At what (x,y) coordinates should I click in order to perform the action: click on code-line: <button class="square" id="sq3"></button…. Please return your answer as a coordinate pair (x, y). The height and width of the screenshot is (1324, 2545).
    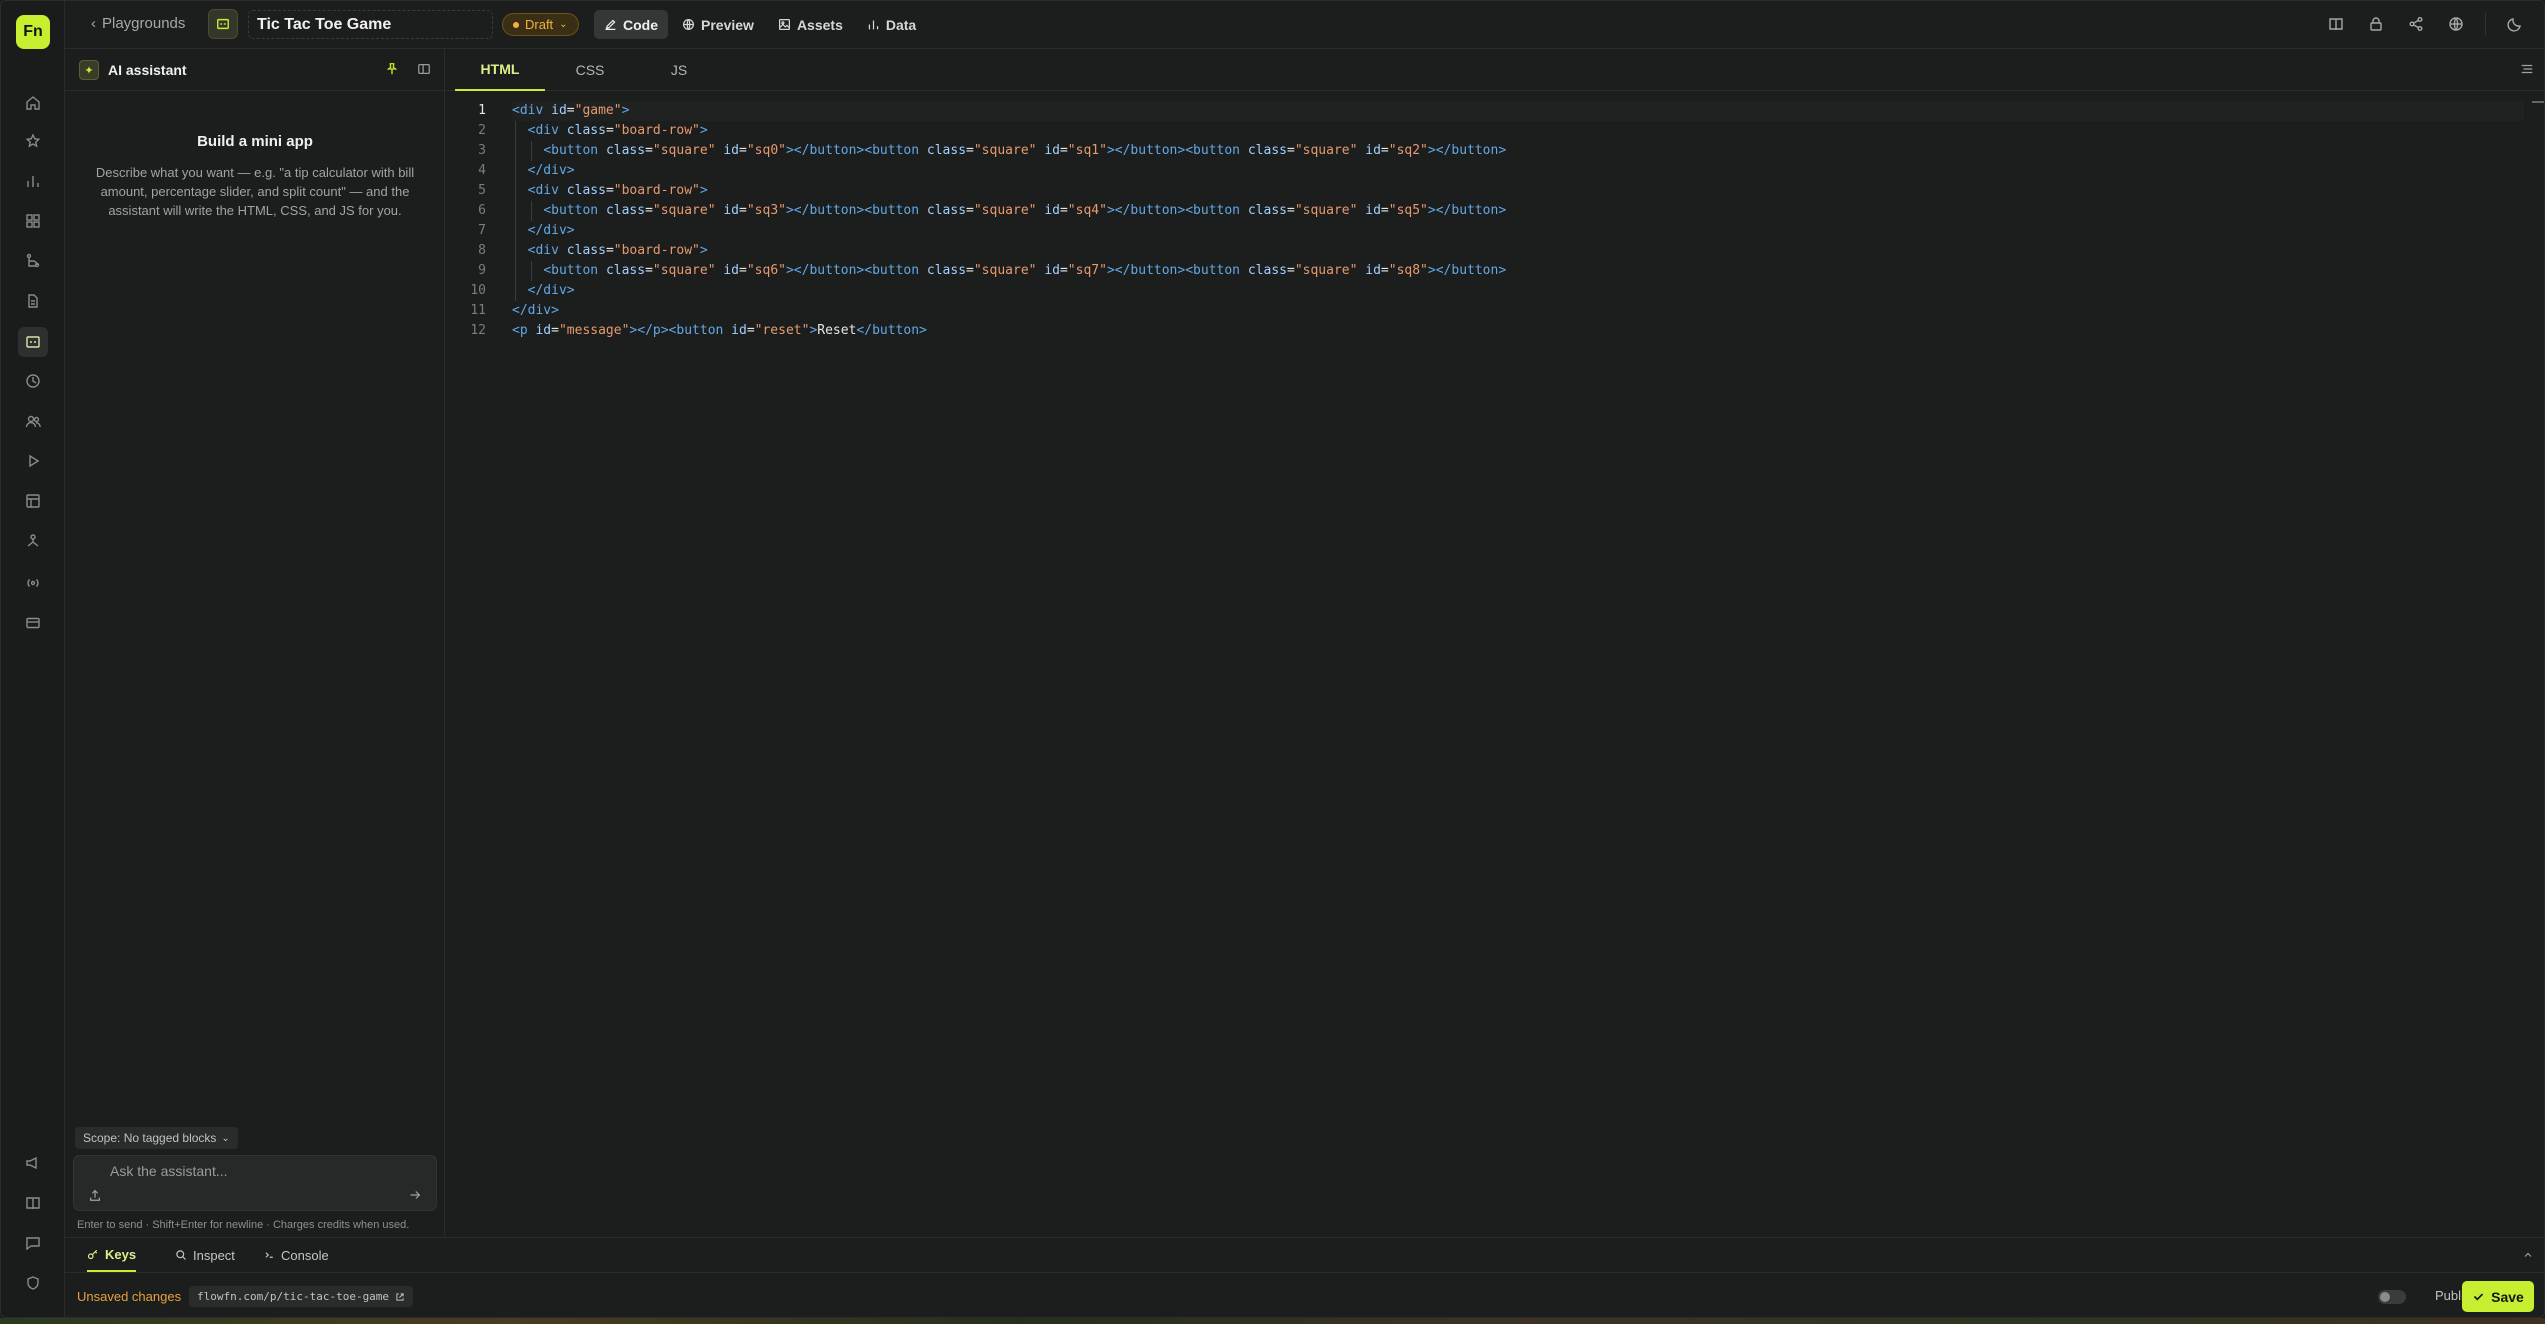
    Looking at the image, I should click on (1518, 211).